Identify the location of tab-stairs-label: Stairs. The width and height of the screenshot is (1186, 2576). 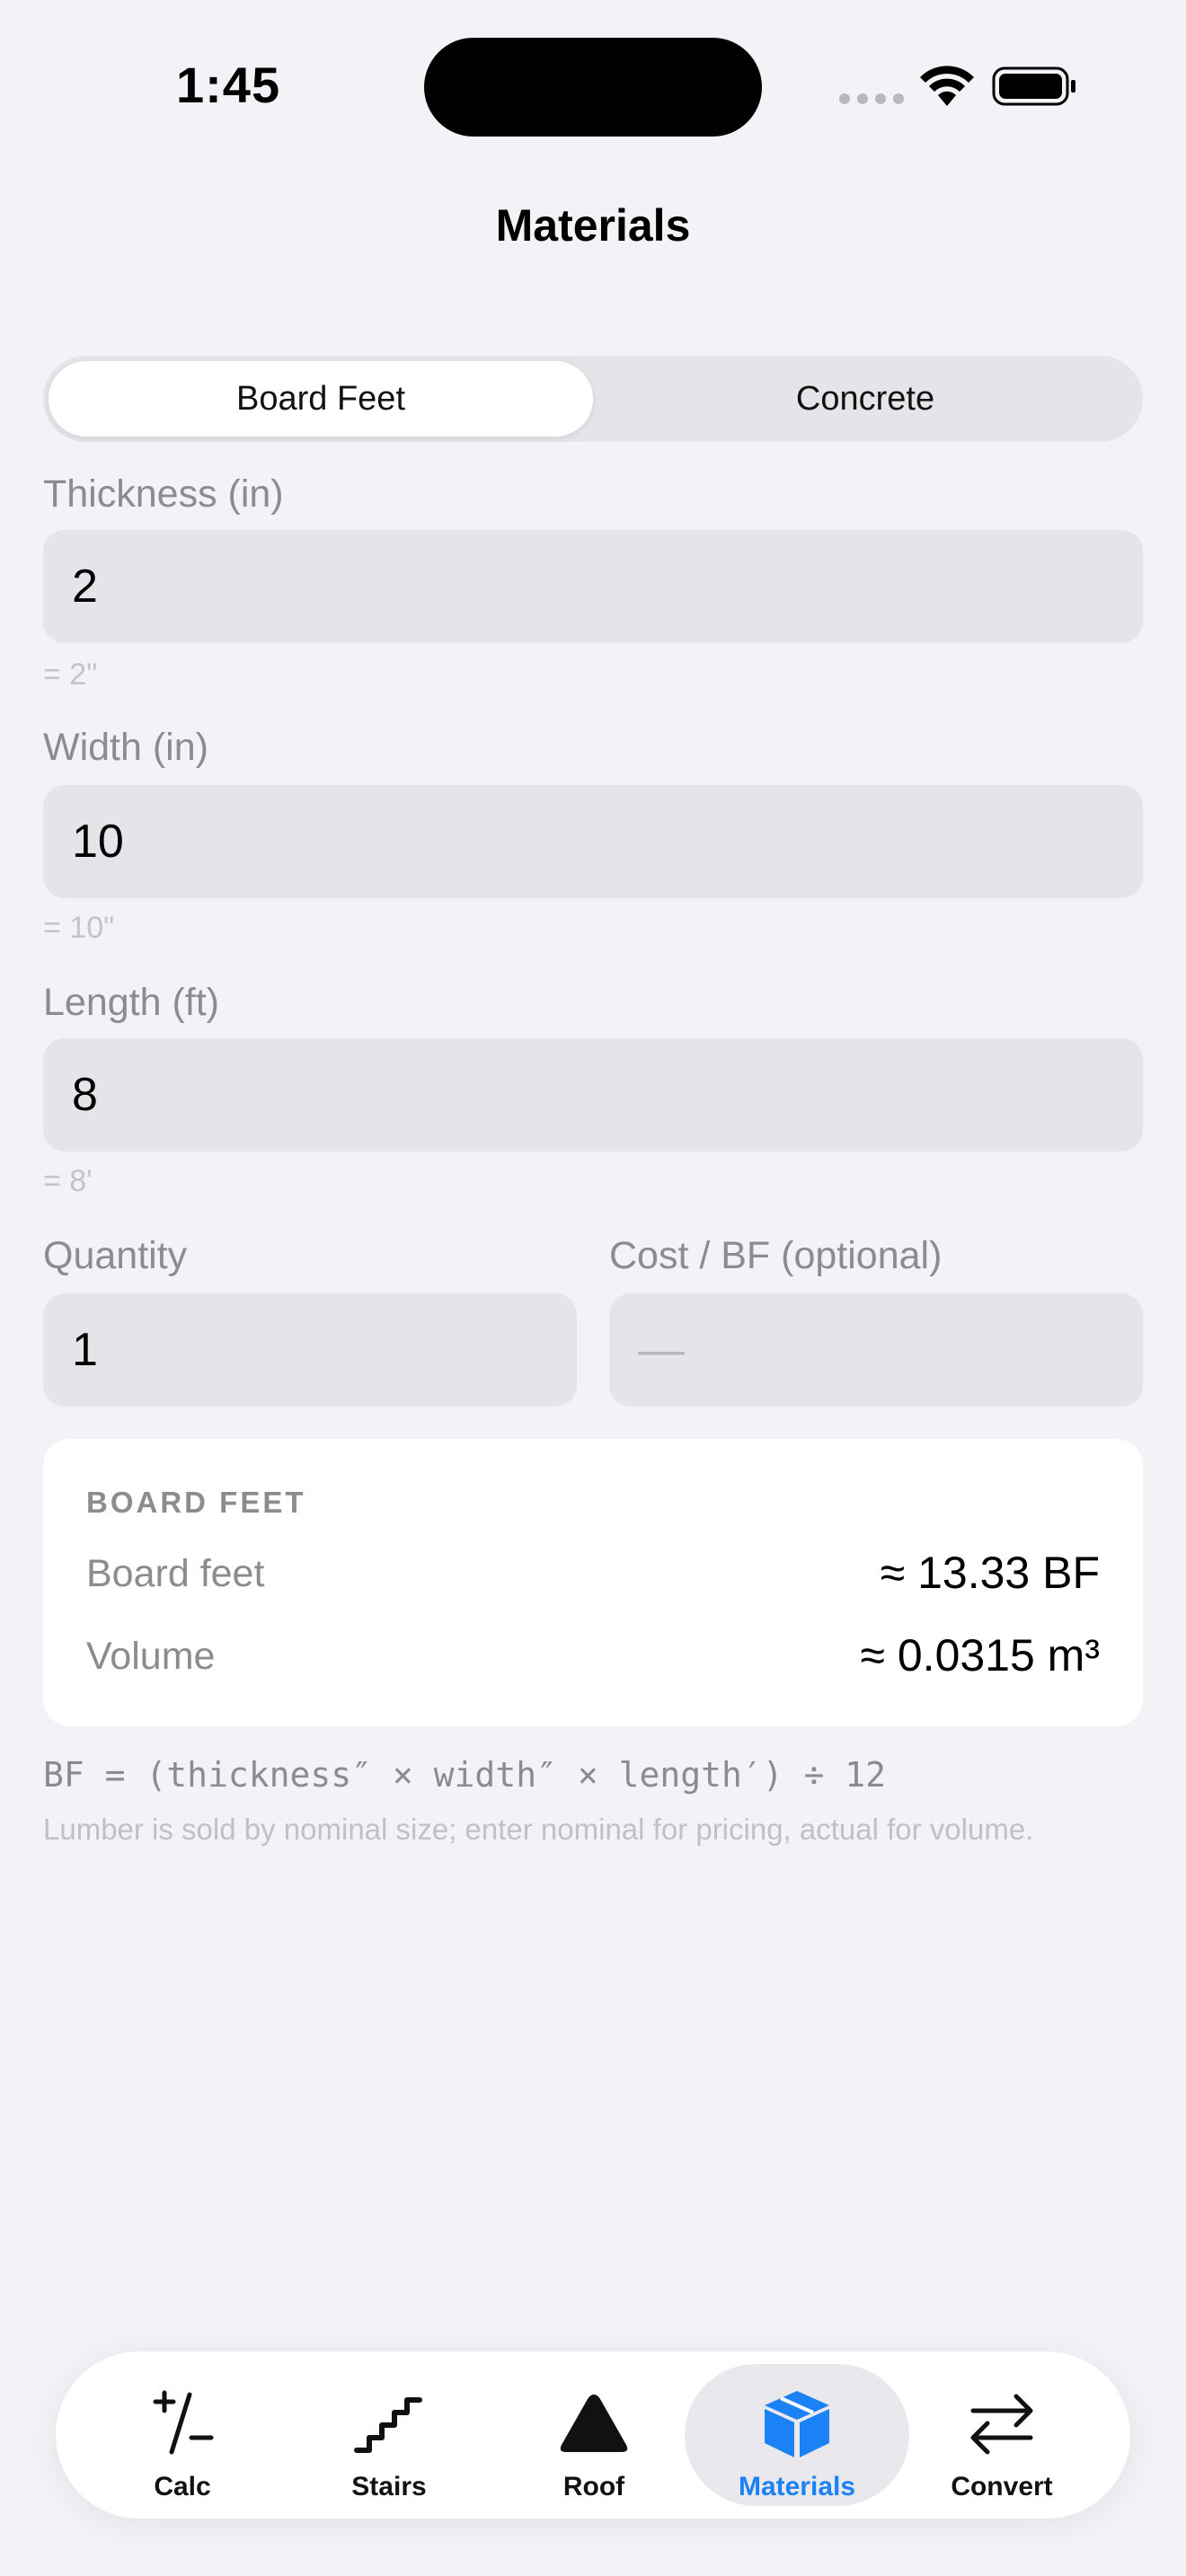
(389, 2486).